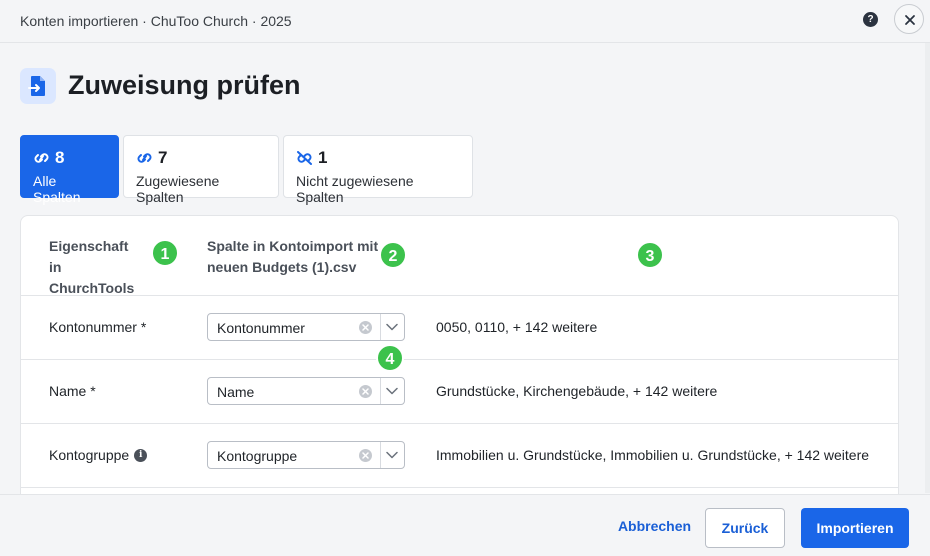 The image size is (930, 556). I want to click on property-label: Kontogruppe i, so click(98, 455).